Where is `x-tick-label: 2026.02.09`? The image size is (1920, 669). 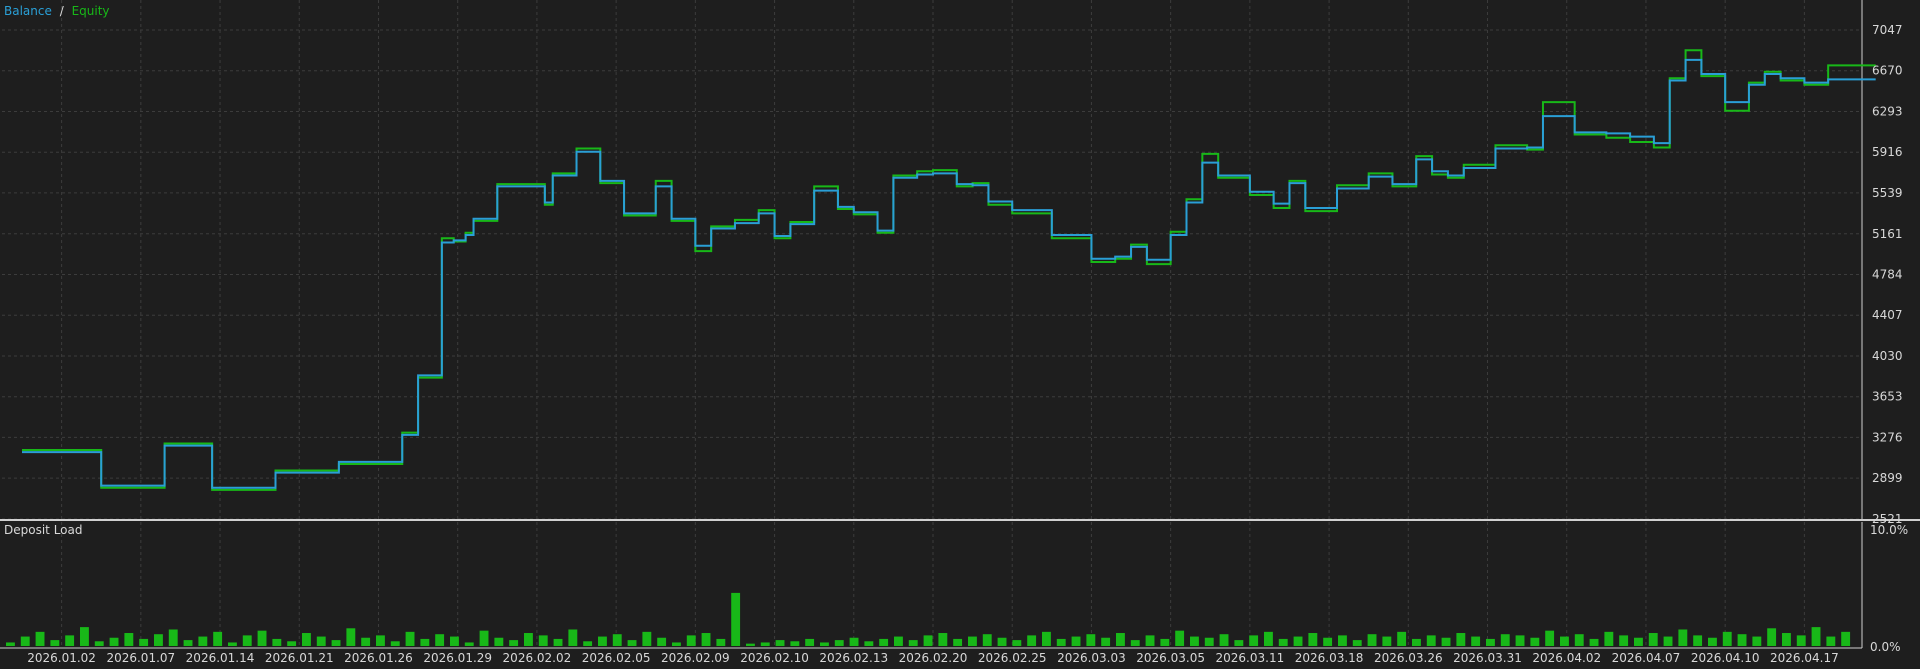 x-tick-label: 2026.02.09 is located at coordinates (695, 658).